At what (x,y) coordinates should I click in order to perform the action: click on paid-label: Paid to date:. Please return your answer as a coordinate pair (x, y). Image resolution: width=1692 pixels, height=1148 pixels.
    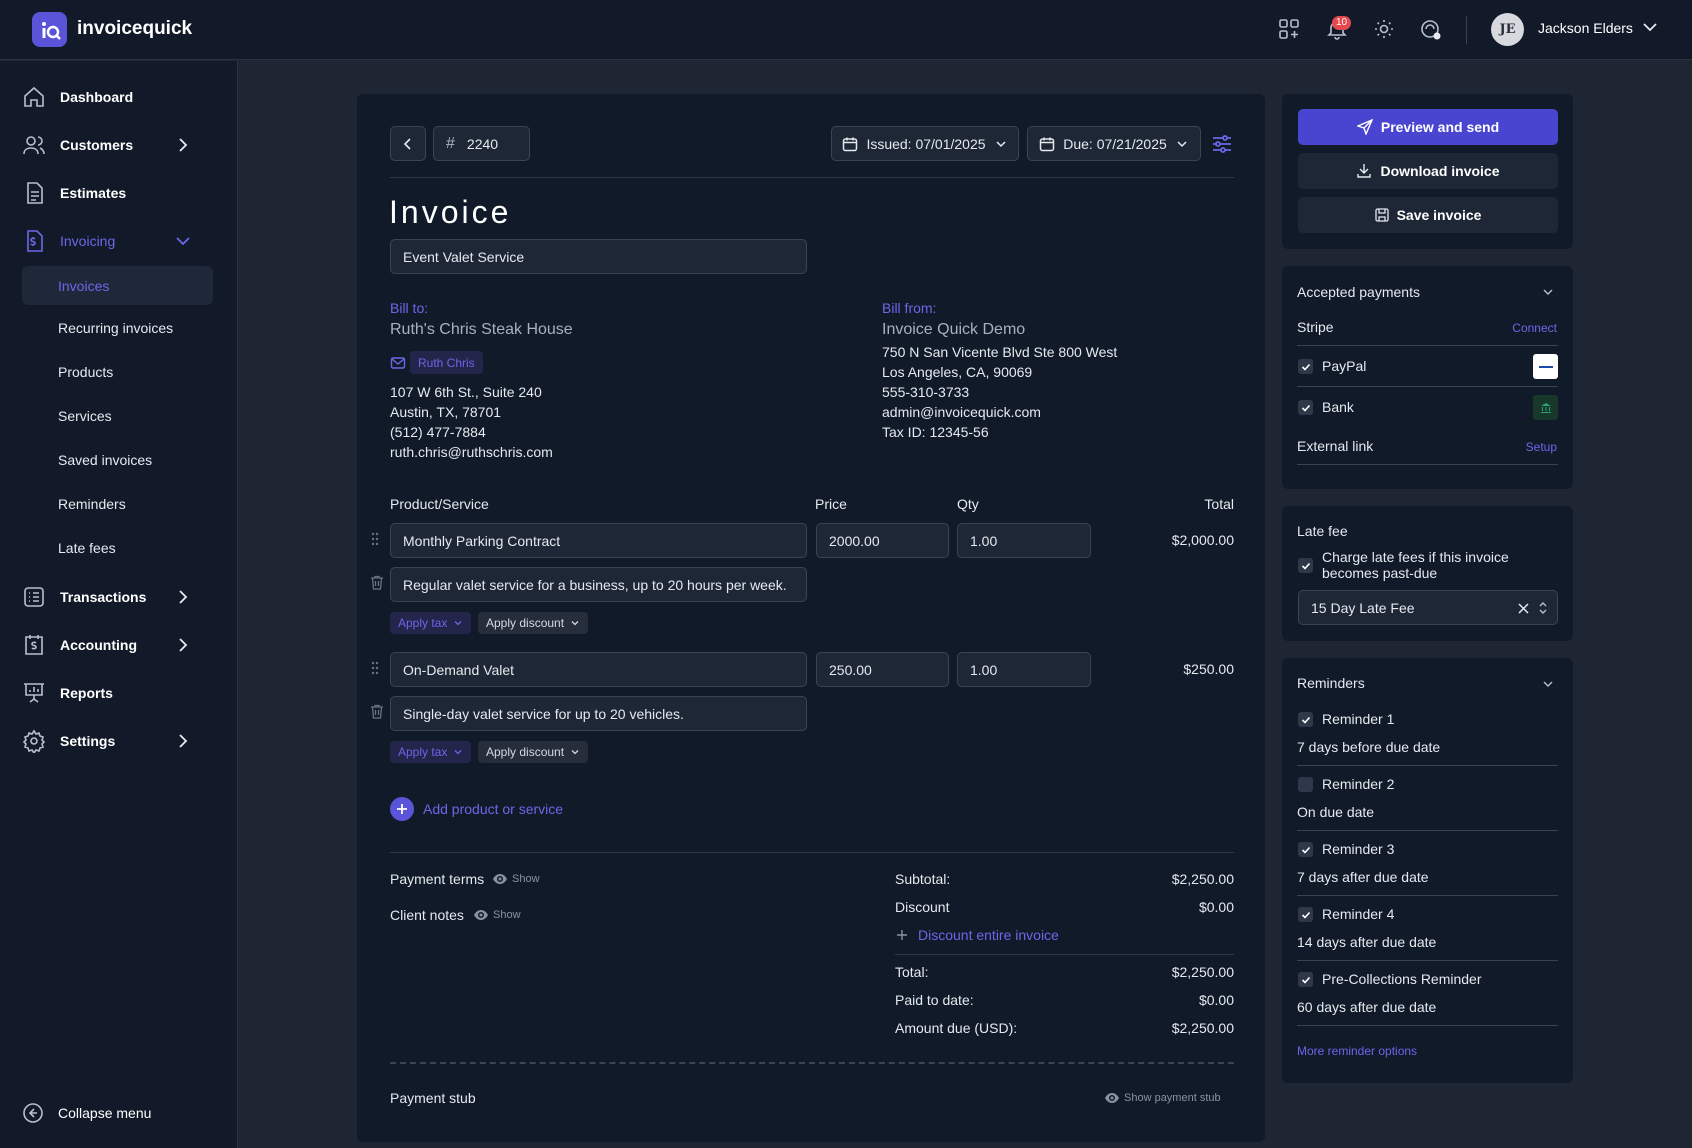
    Looking at the image, I should click on (934, 1000).